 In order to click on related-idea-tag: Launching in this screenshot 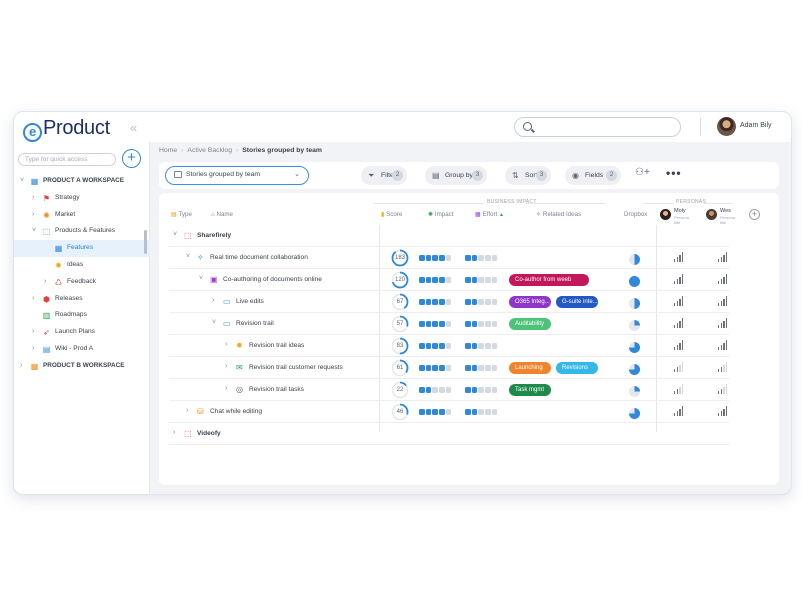, I will do `click(530, 368)`.